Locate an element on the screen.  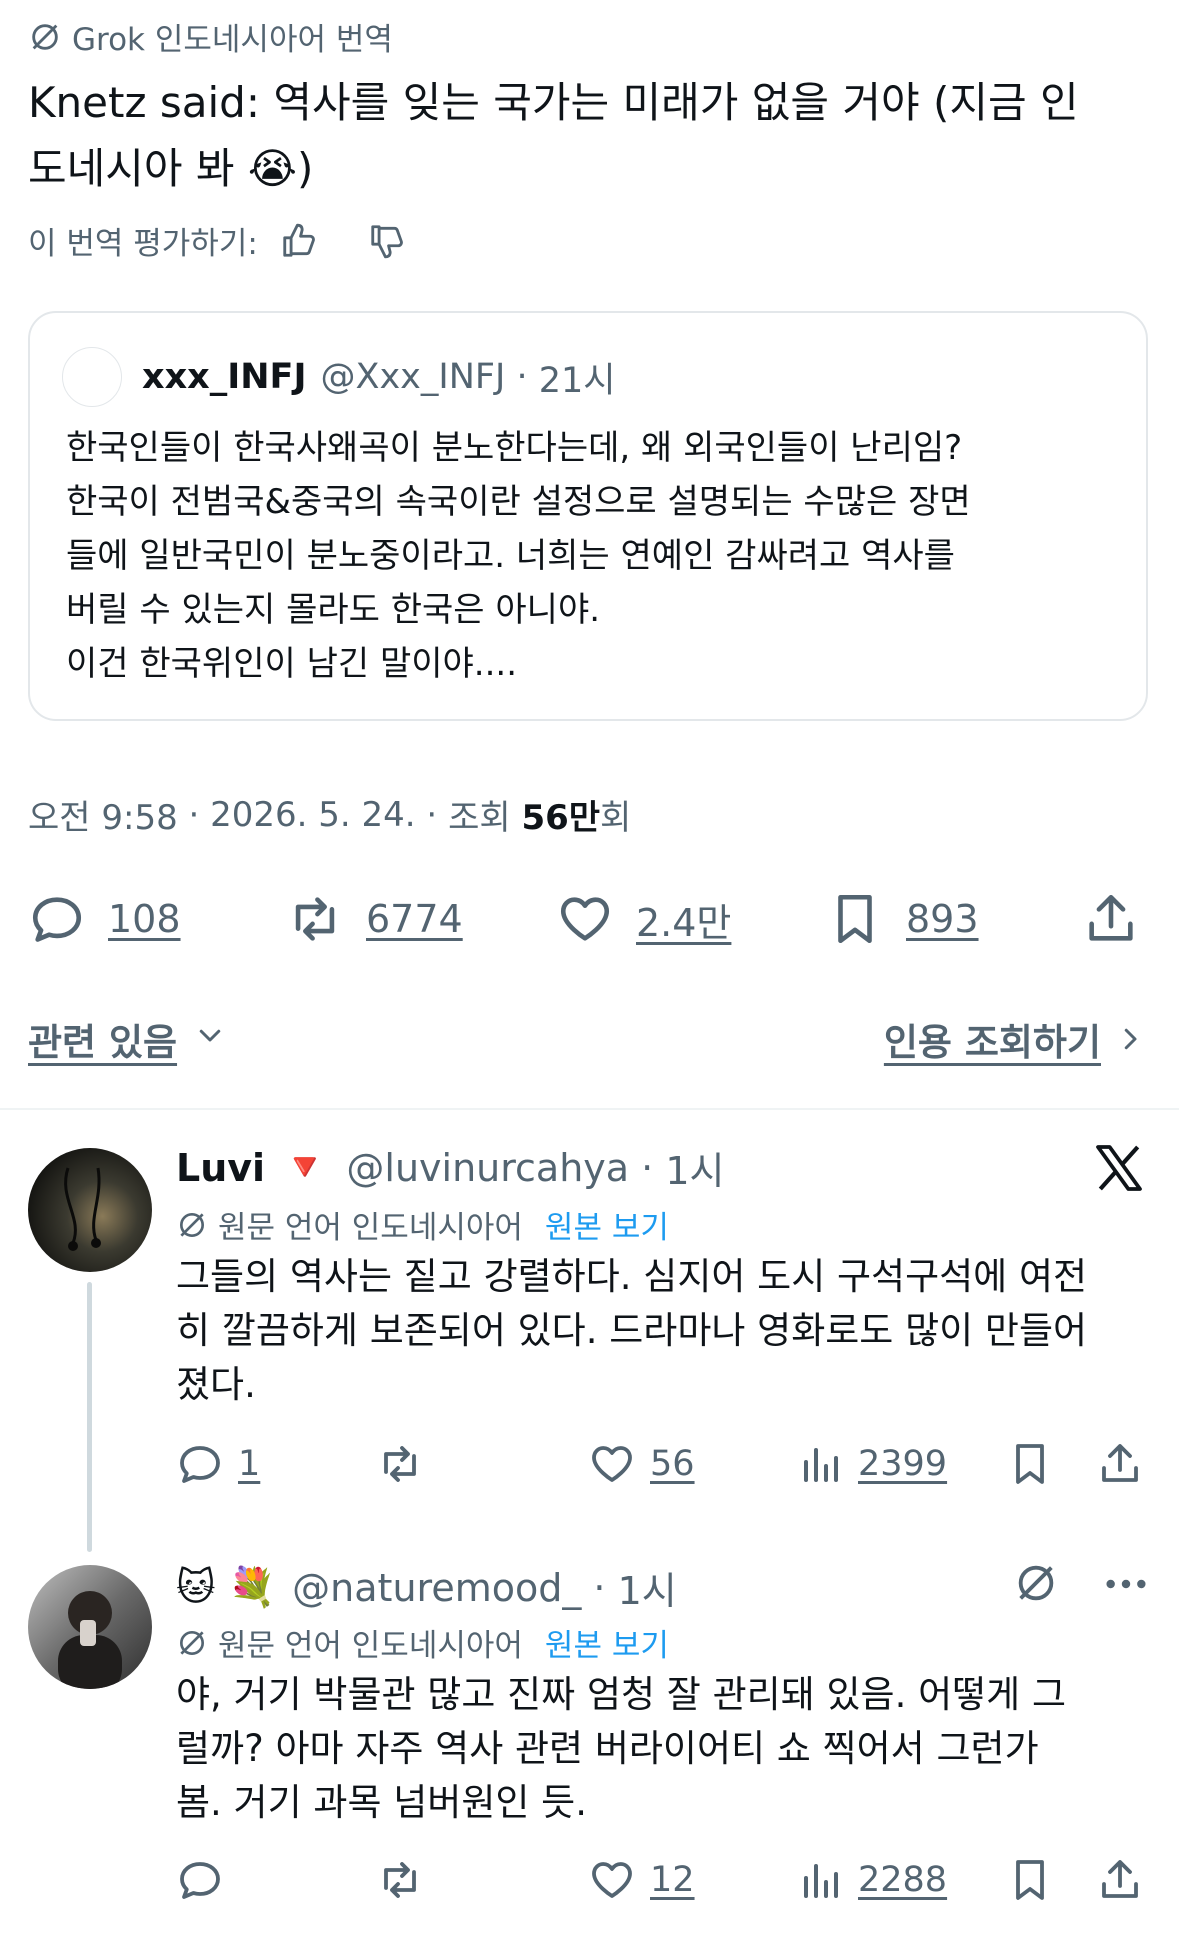
rate-translation: 이 번역 평가하기: is located at coordinates (217, 240).